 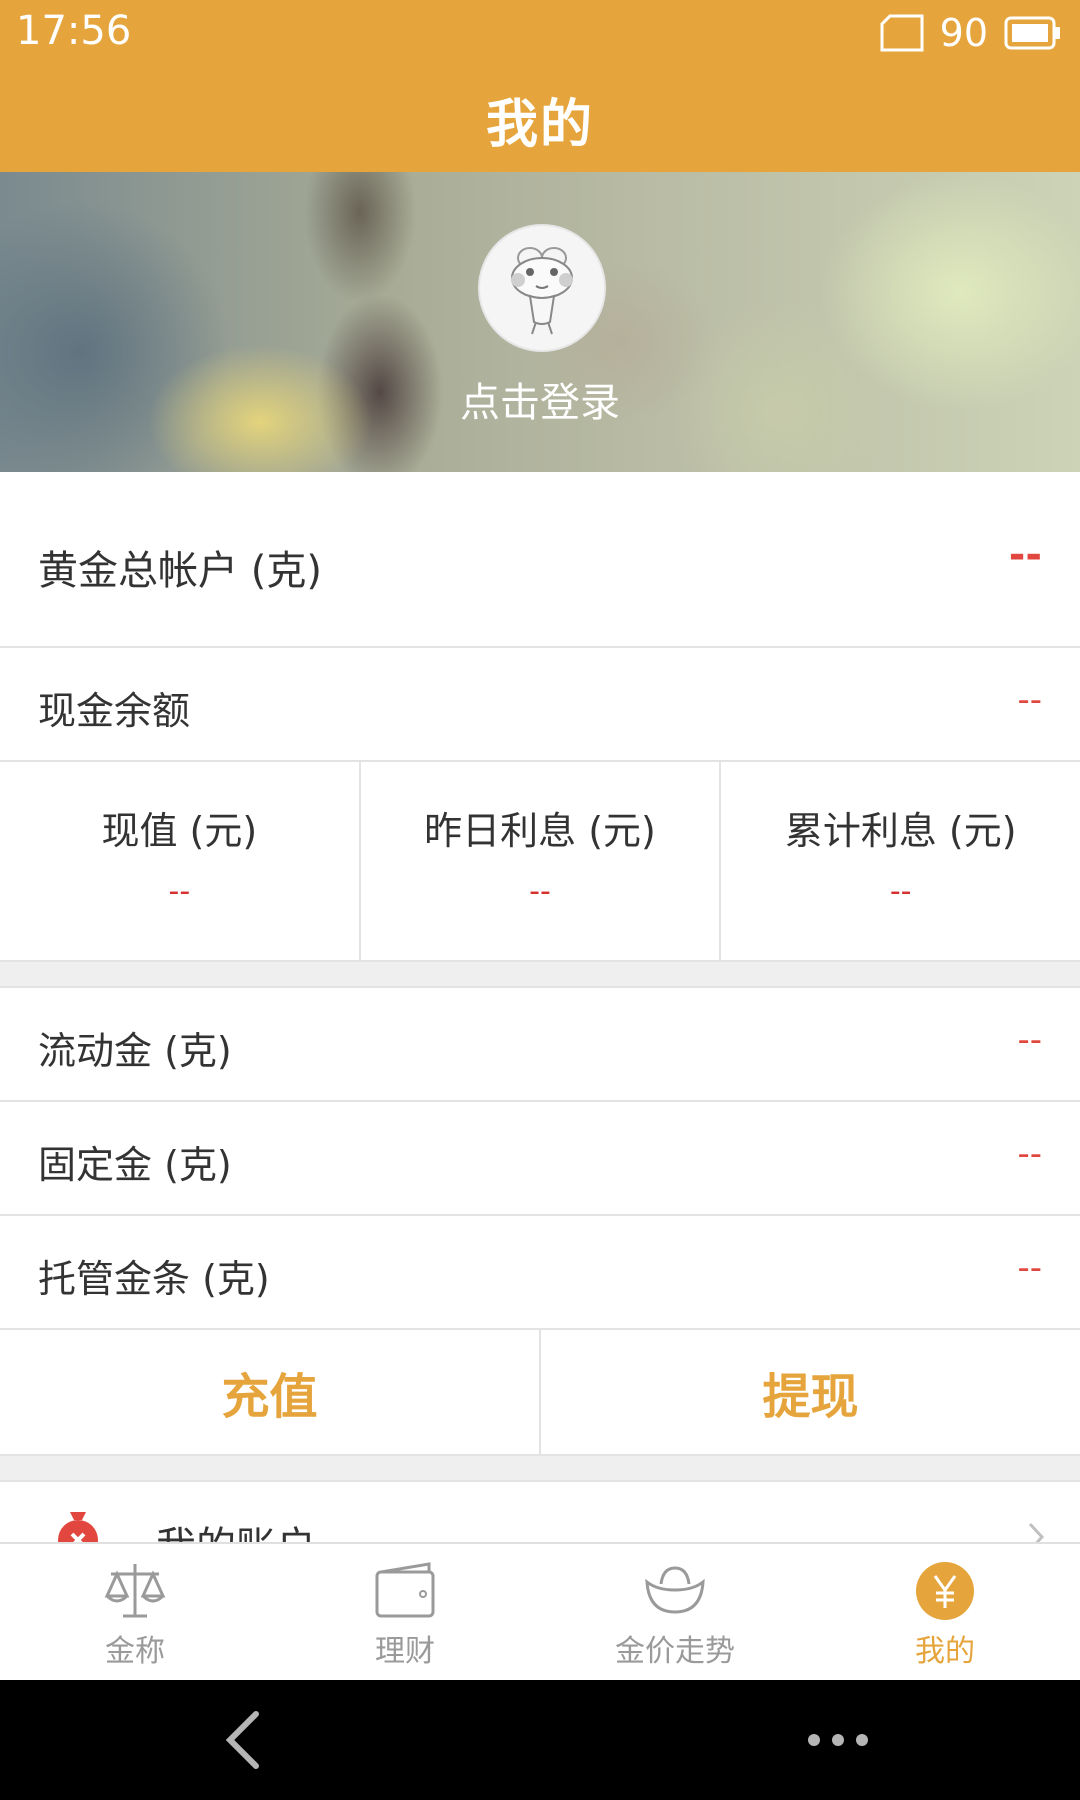 I want to click on money-bag-icon, so click(x=78, y=1527).